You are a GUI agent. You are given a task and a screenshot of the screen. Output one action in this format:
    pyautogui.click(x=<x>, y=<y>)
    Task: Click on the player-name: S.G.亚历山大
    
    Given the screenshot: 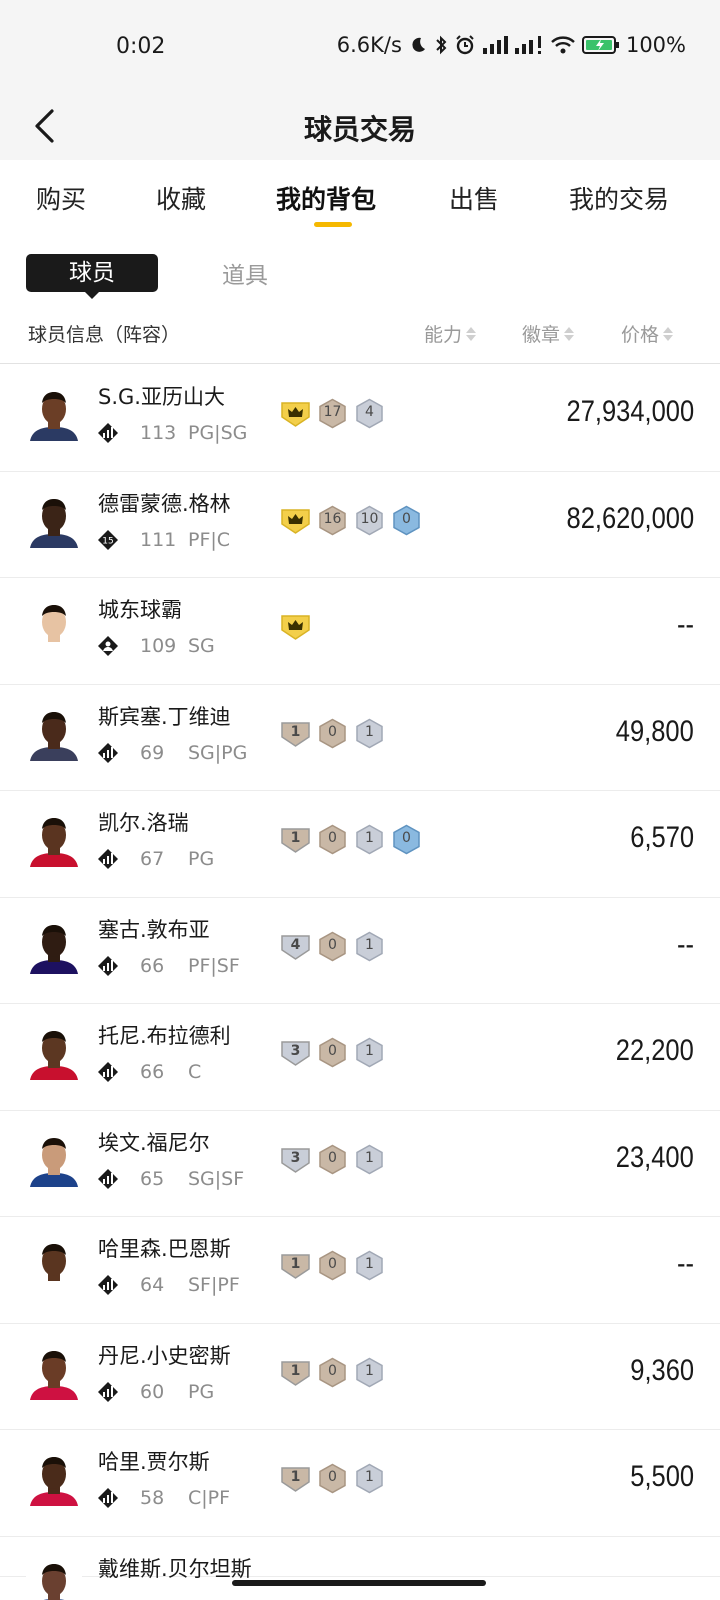 What is the action you would take?
    pyautogui.click(x=161, y=397)
    